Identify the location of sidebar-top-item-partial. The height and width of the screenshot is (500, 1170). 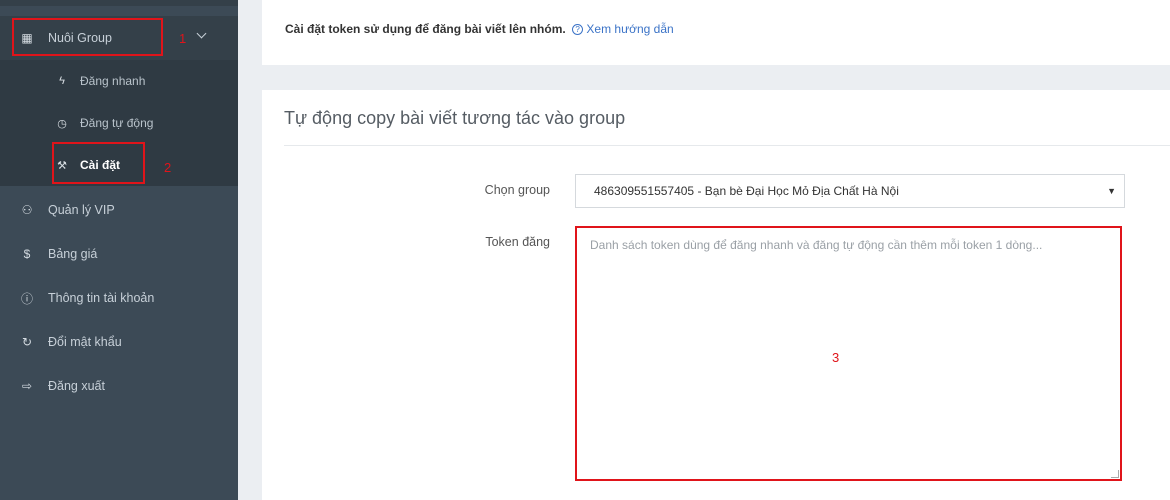
(119, 3).